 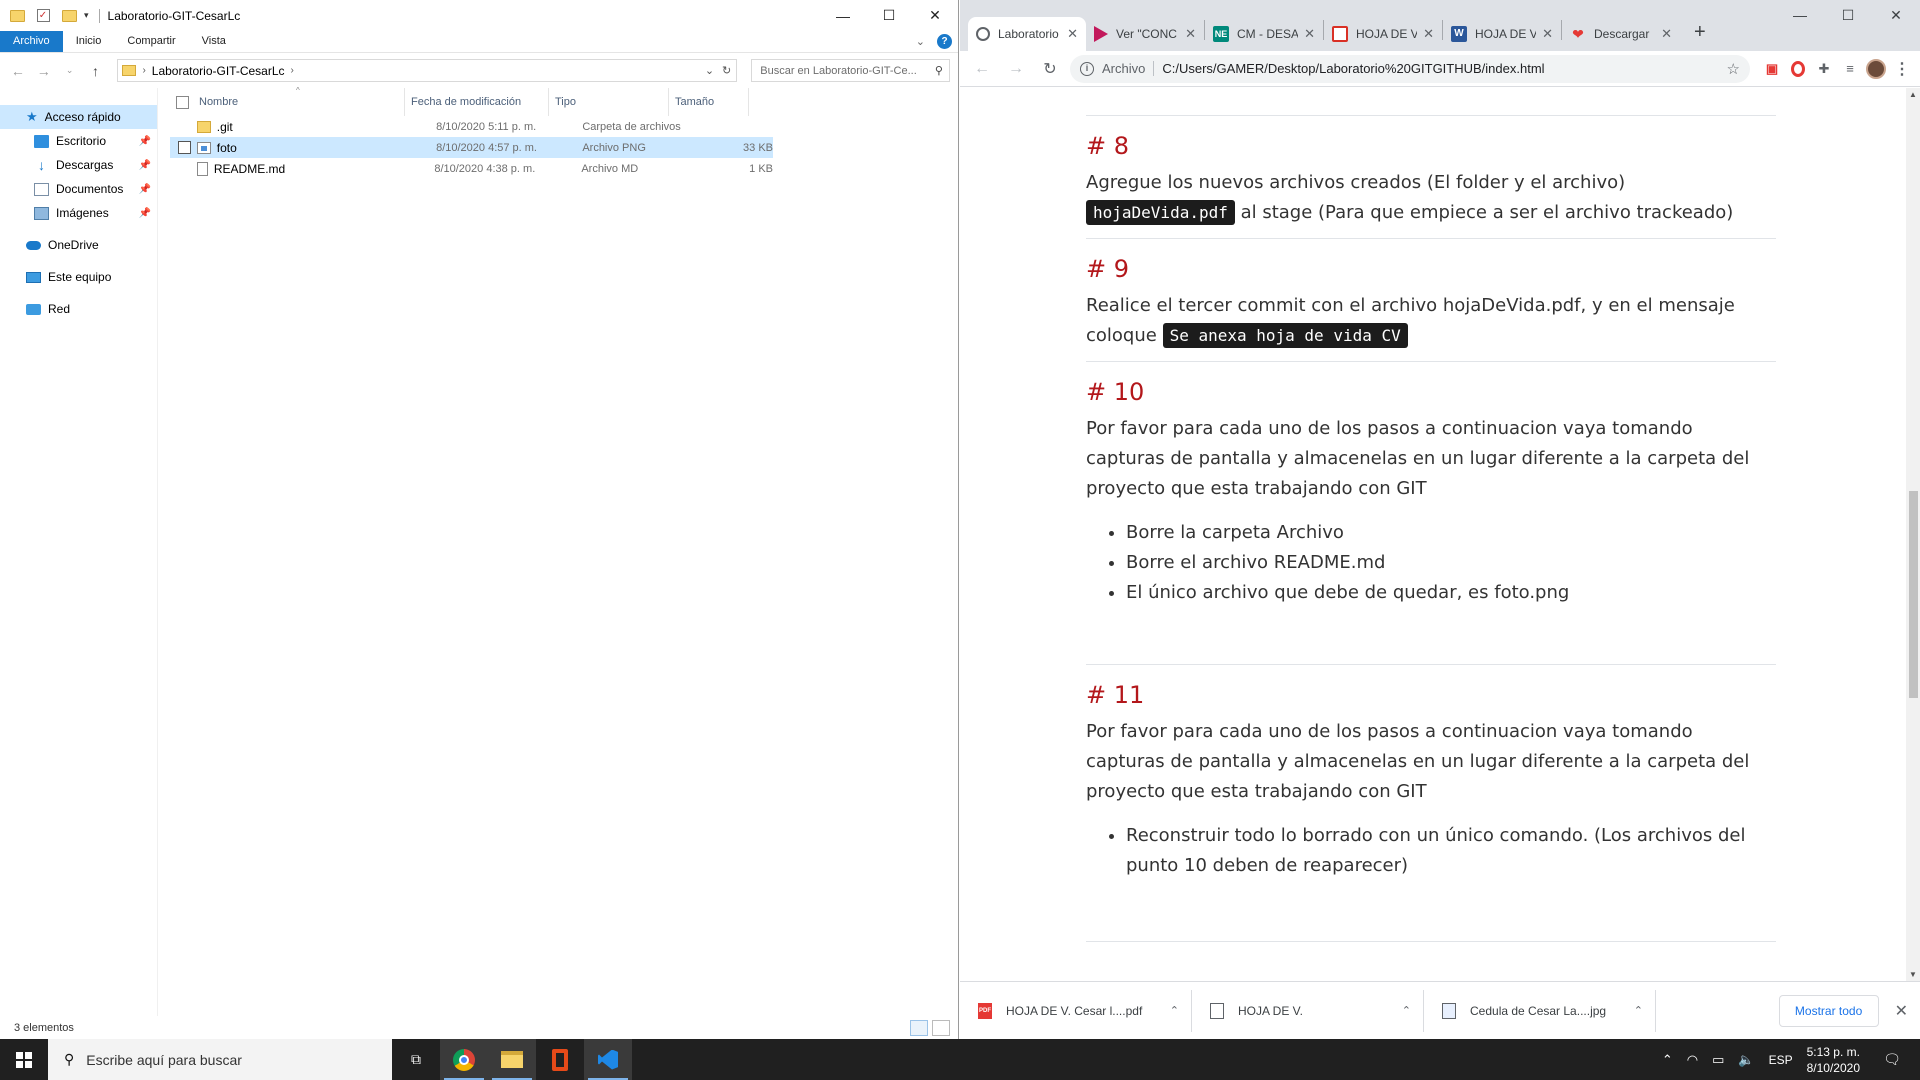 I want to click on language-indicator: ESP, so click(x=1781, y=1060).